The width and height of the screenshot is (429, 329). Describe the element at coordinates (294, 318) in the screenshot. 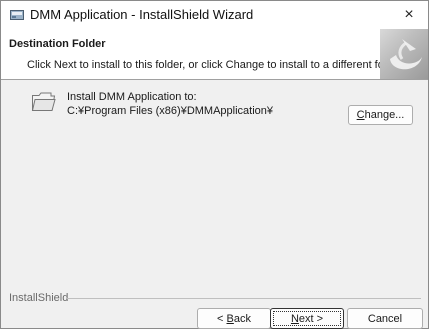

I see `next-mnemonic: N` at that location.